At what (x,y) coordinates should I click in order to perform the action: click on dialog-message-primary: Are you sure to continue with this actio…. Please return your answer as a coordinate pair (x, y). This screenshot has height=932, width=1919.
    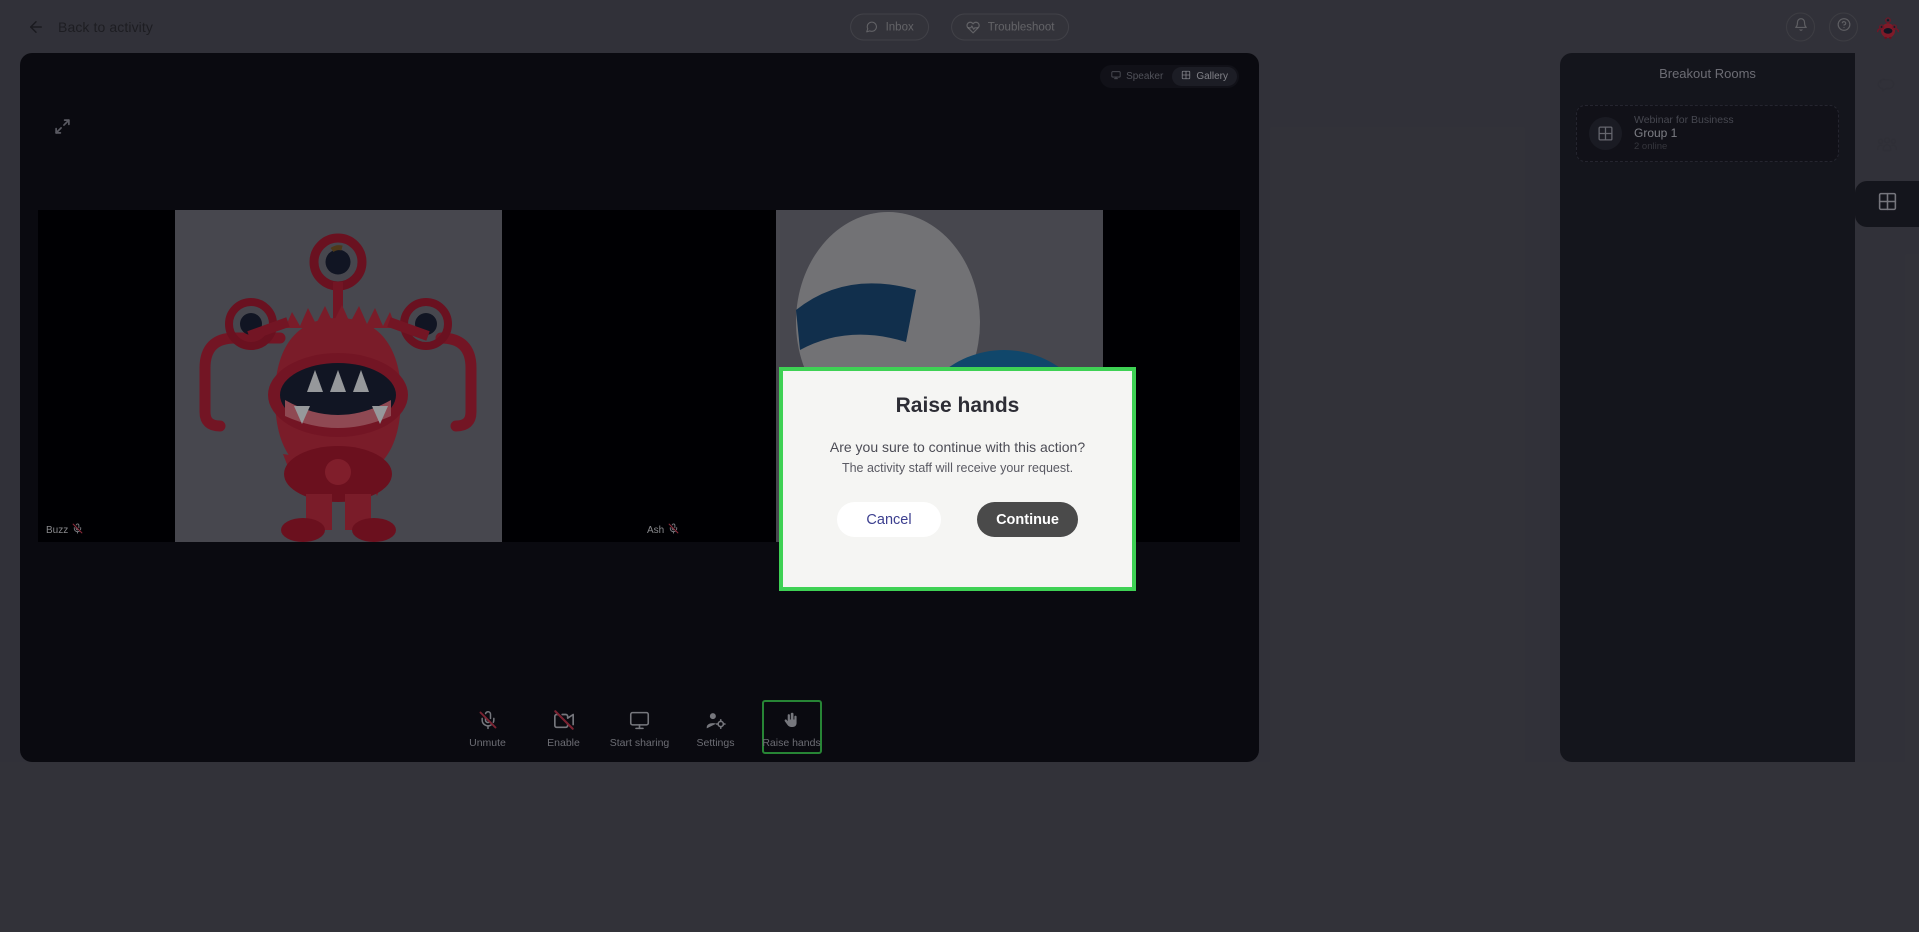
    Looking at the image, I should click on (957, 447).